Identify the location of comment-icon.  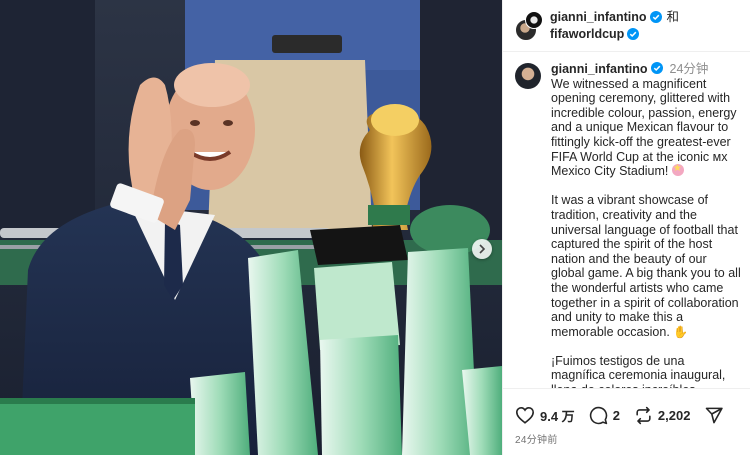
(598, 415).